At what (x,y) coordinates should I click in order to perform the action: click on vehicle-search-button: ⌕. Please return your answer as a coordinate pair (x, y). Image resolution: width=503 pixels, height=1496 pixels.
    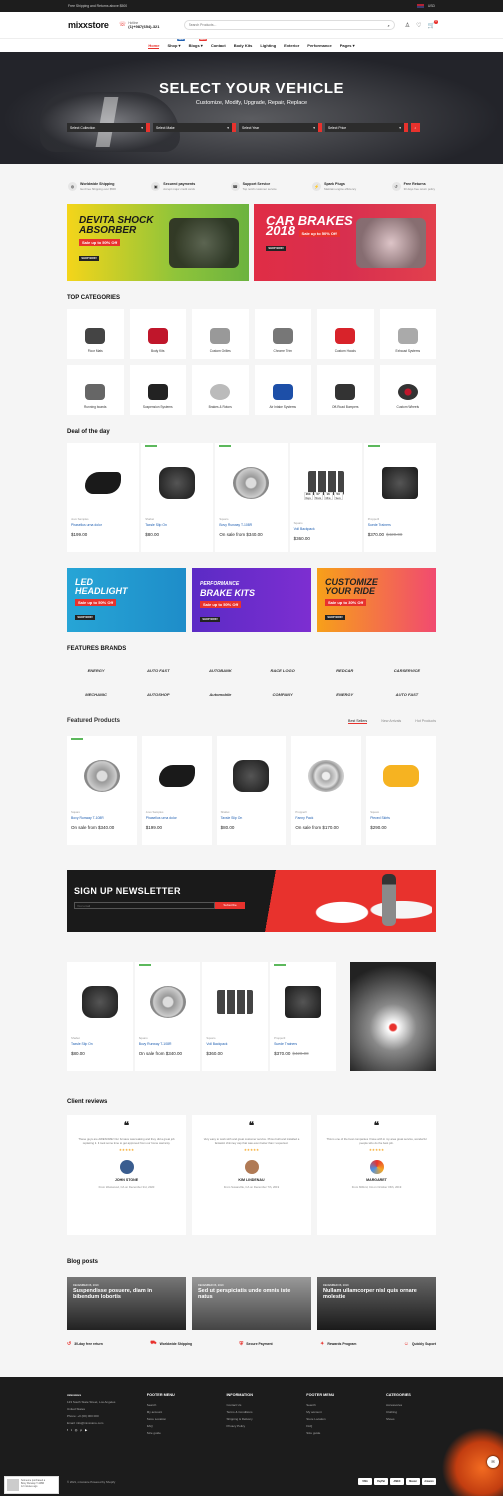
    Looking at the image, I should click on (415, 127).